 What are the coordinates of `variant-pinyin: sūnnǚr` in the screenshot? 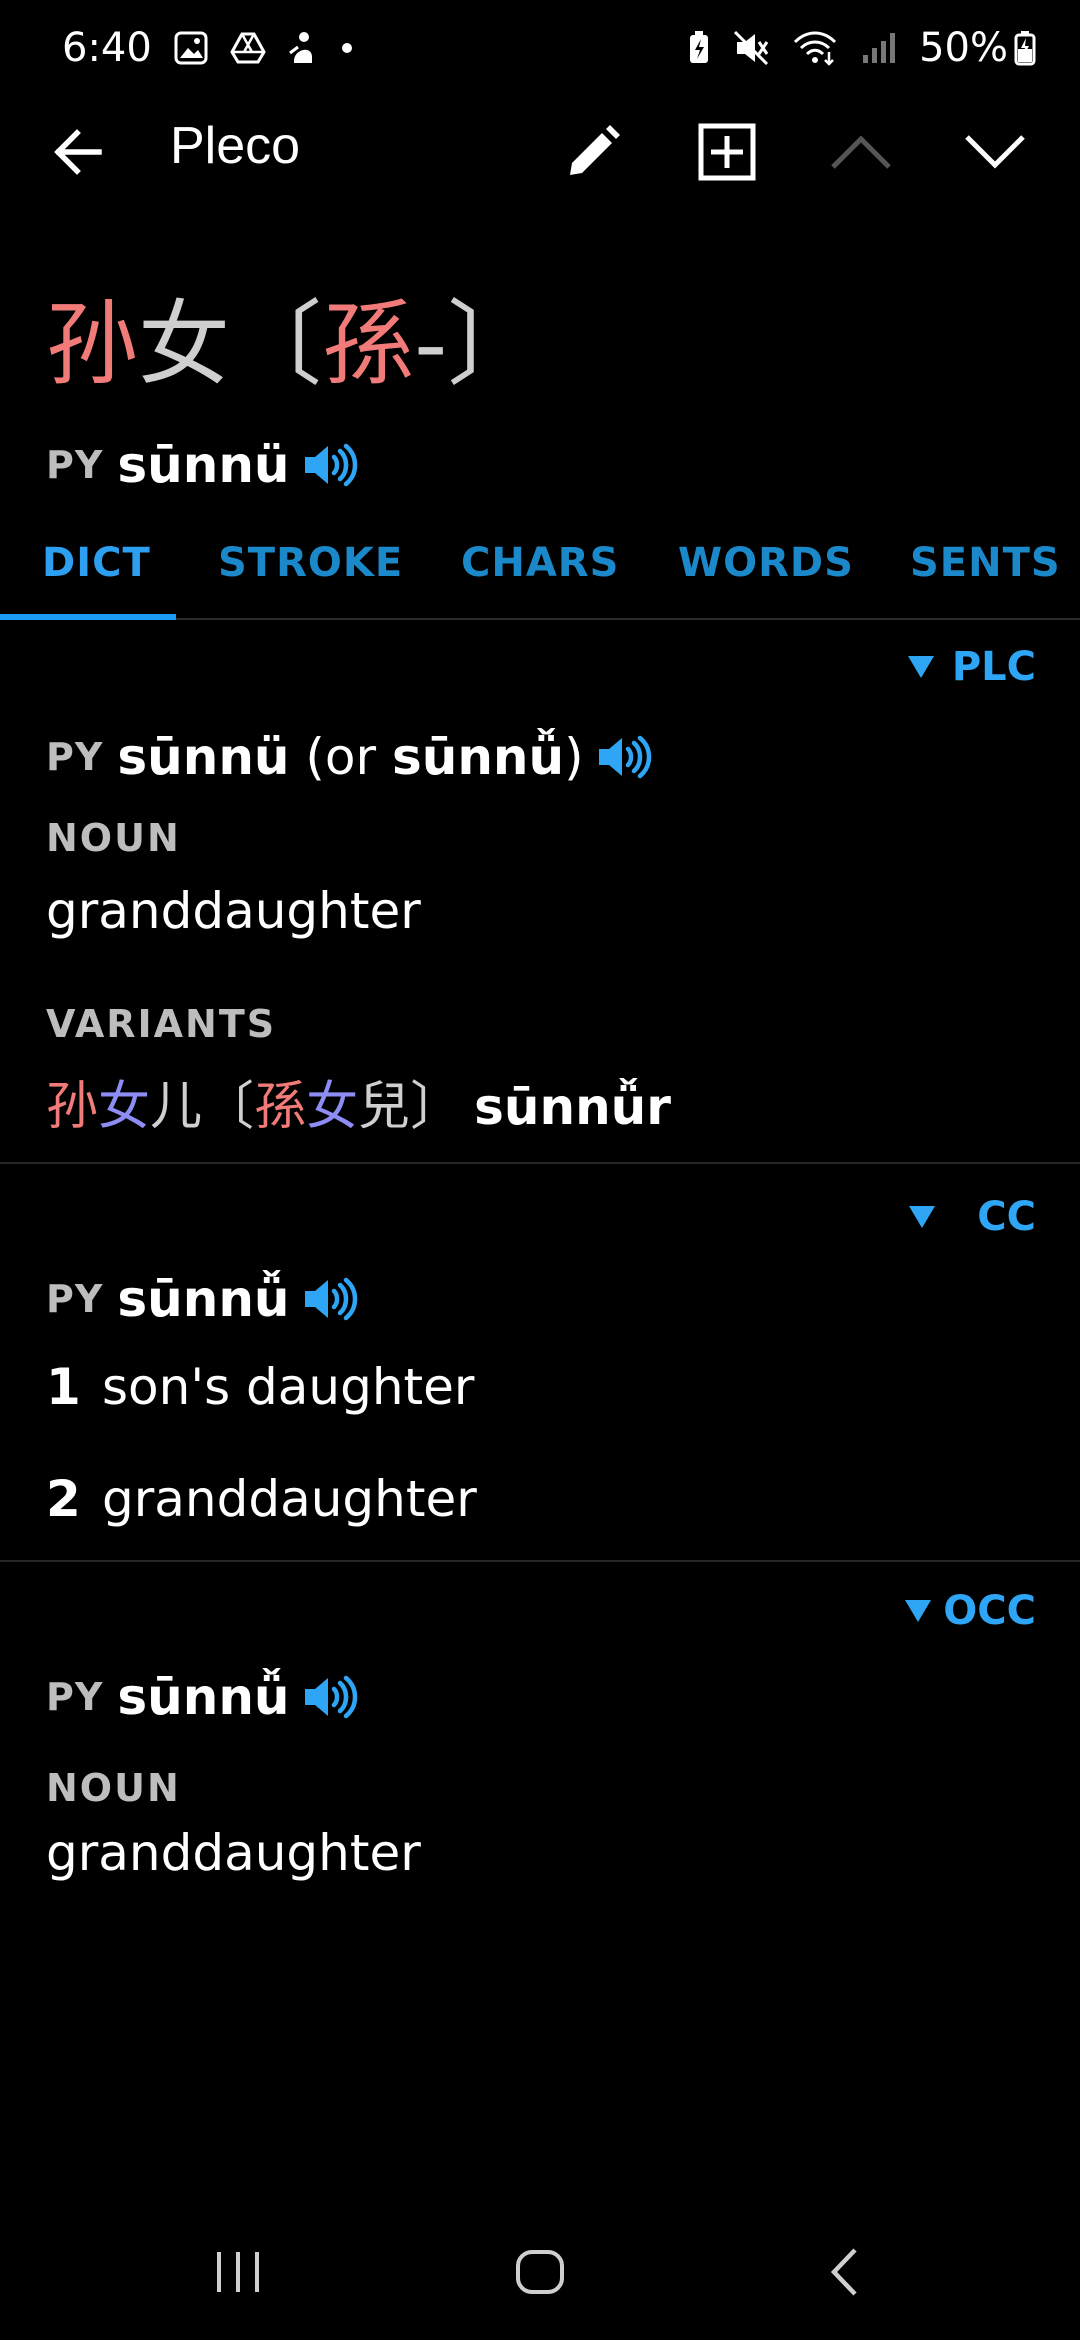 It's located at (572, 1107).